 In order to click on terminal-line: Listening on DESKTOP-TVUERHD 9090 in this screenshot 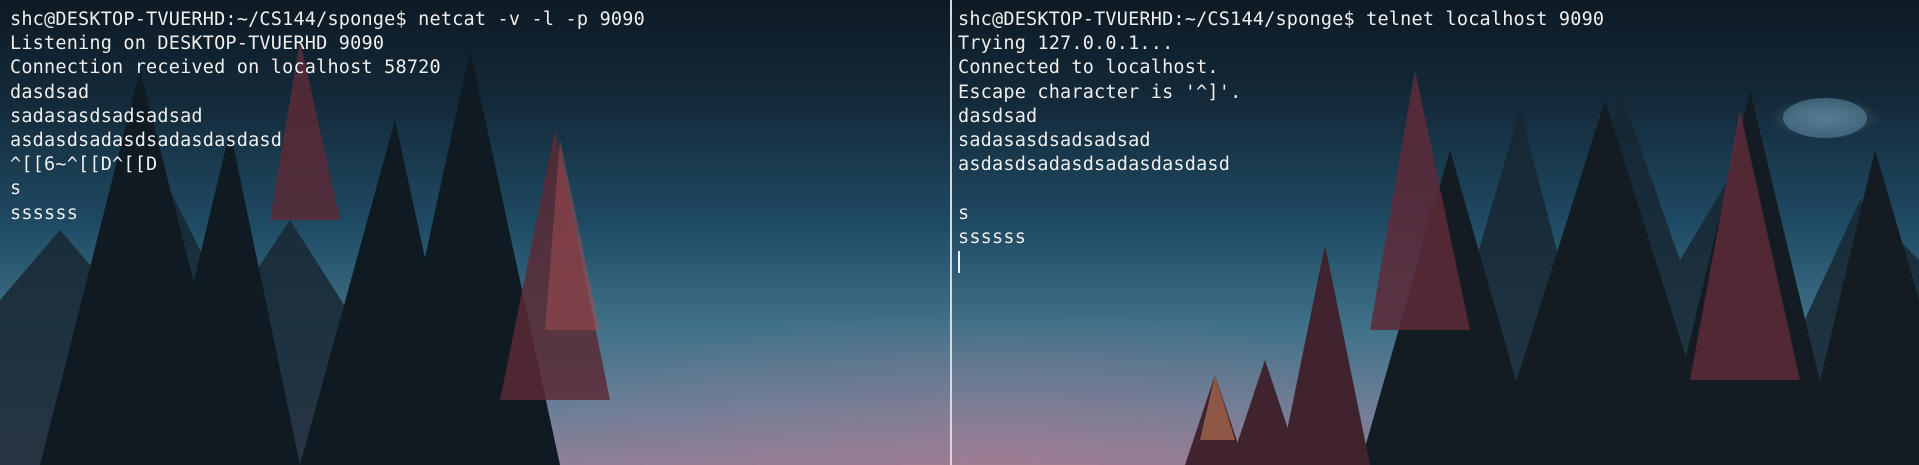, I will do `click(197, 44)`.